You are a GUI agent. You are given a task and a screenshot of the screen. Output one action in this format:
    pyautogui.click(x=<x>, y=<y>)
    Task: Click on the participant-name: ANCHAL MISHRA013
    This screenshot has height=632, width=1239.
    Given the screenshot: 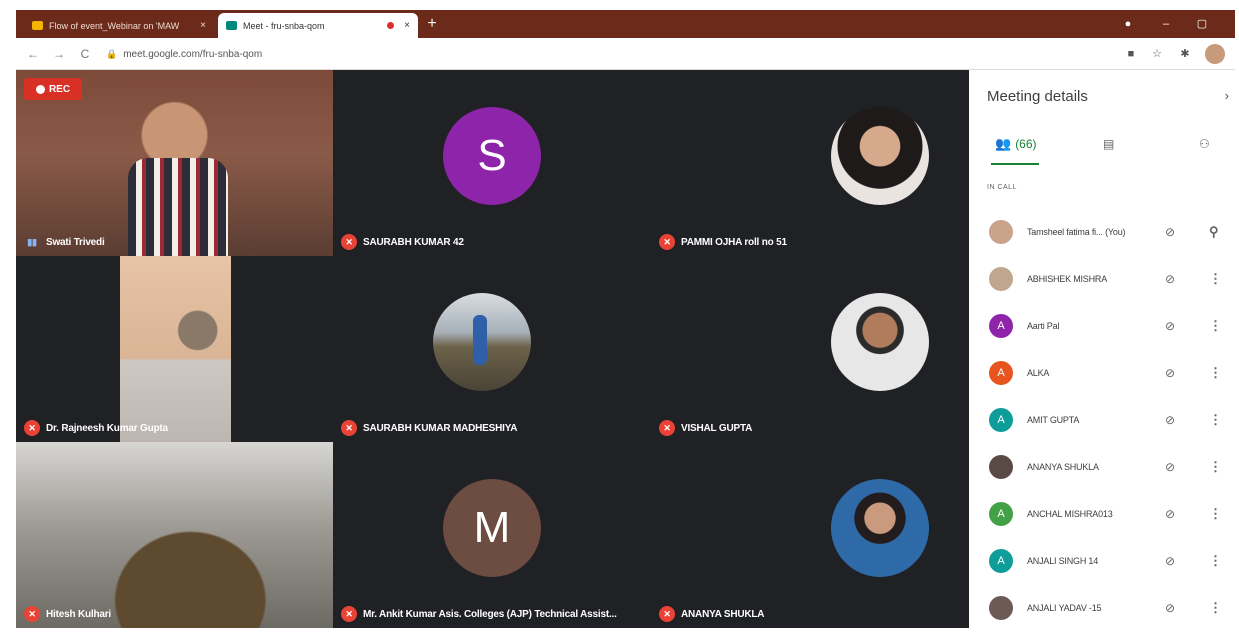 What is the action you would take?
    pyautogui.click(x=1070, y=513)
    